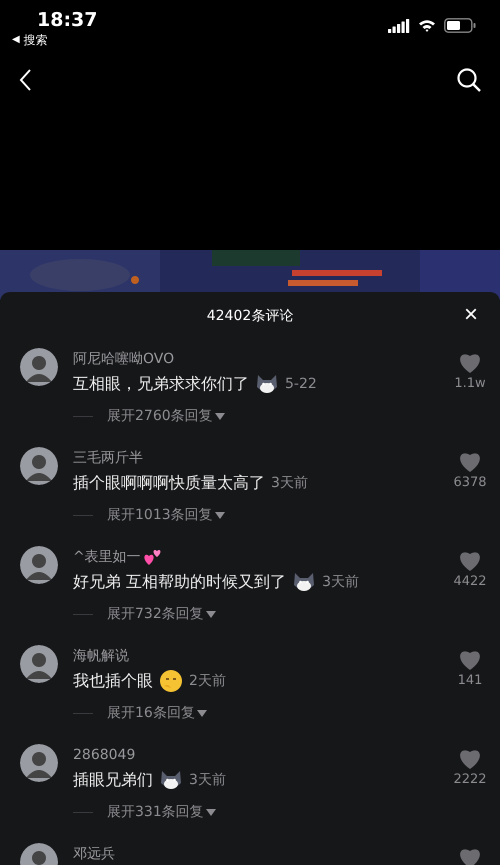  I want to click on user-name: 海帆解说, so click(101, 656).